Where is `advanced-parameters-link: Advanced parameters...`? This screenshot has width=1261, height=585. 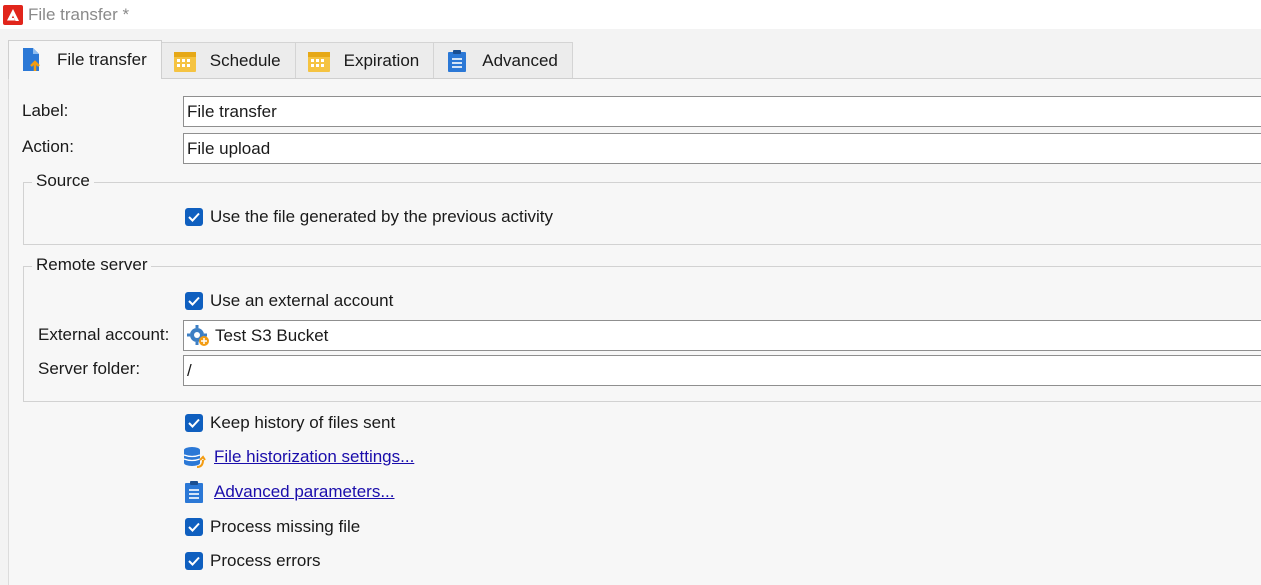 advanced-parameters-link: Advanced parameters... is located at coordinates (304, 492).